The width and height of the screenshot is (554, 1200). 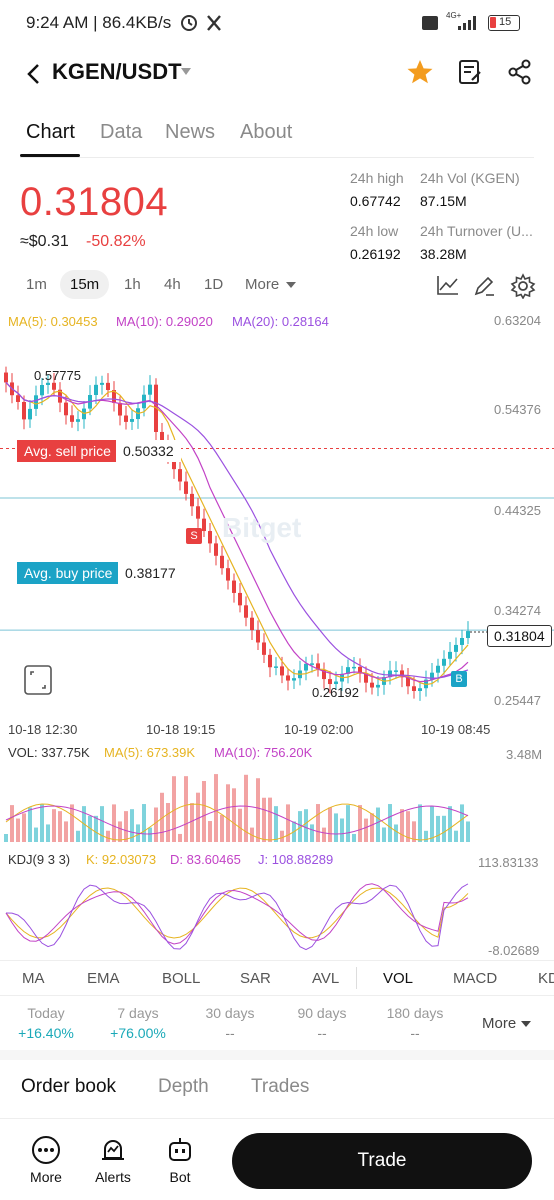 I want to click on tab-trades: Trades, so click(x=280, y=1087).